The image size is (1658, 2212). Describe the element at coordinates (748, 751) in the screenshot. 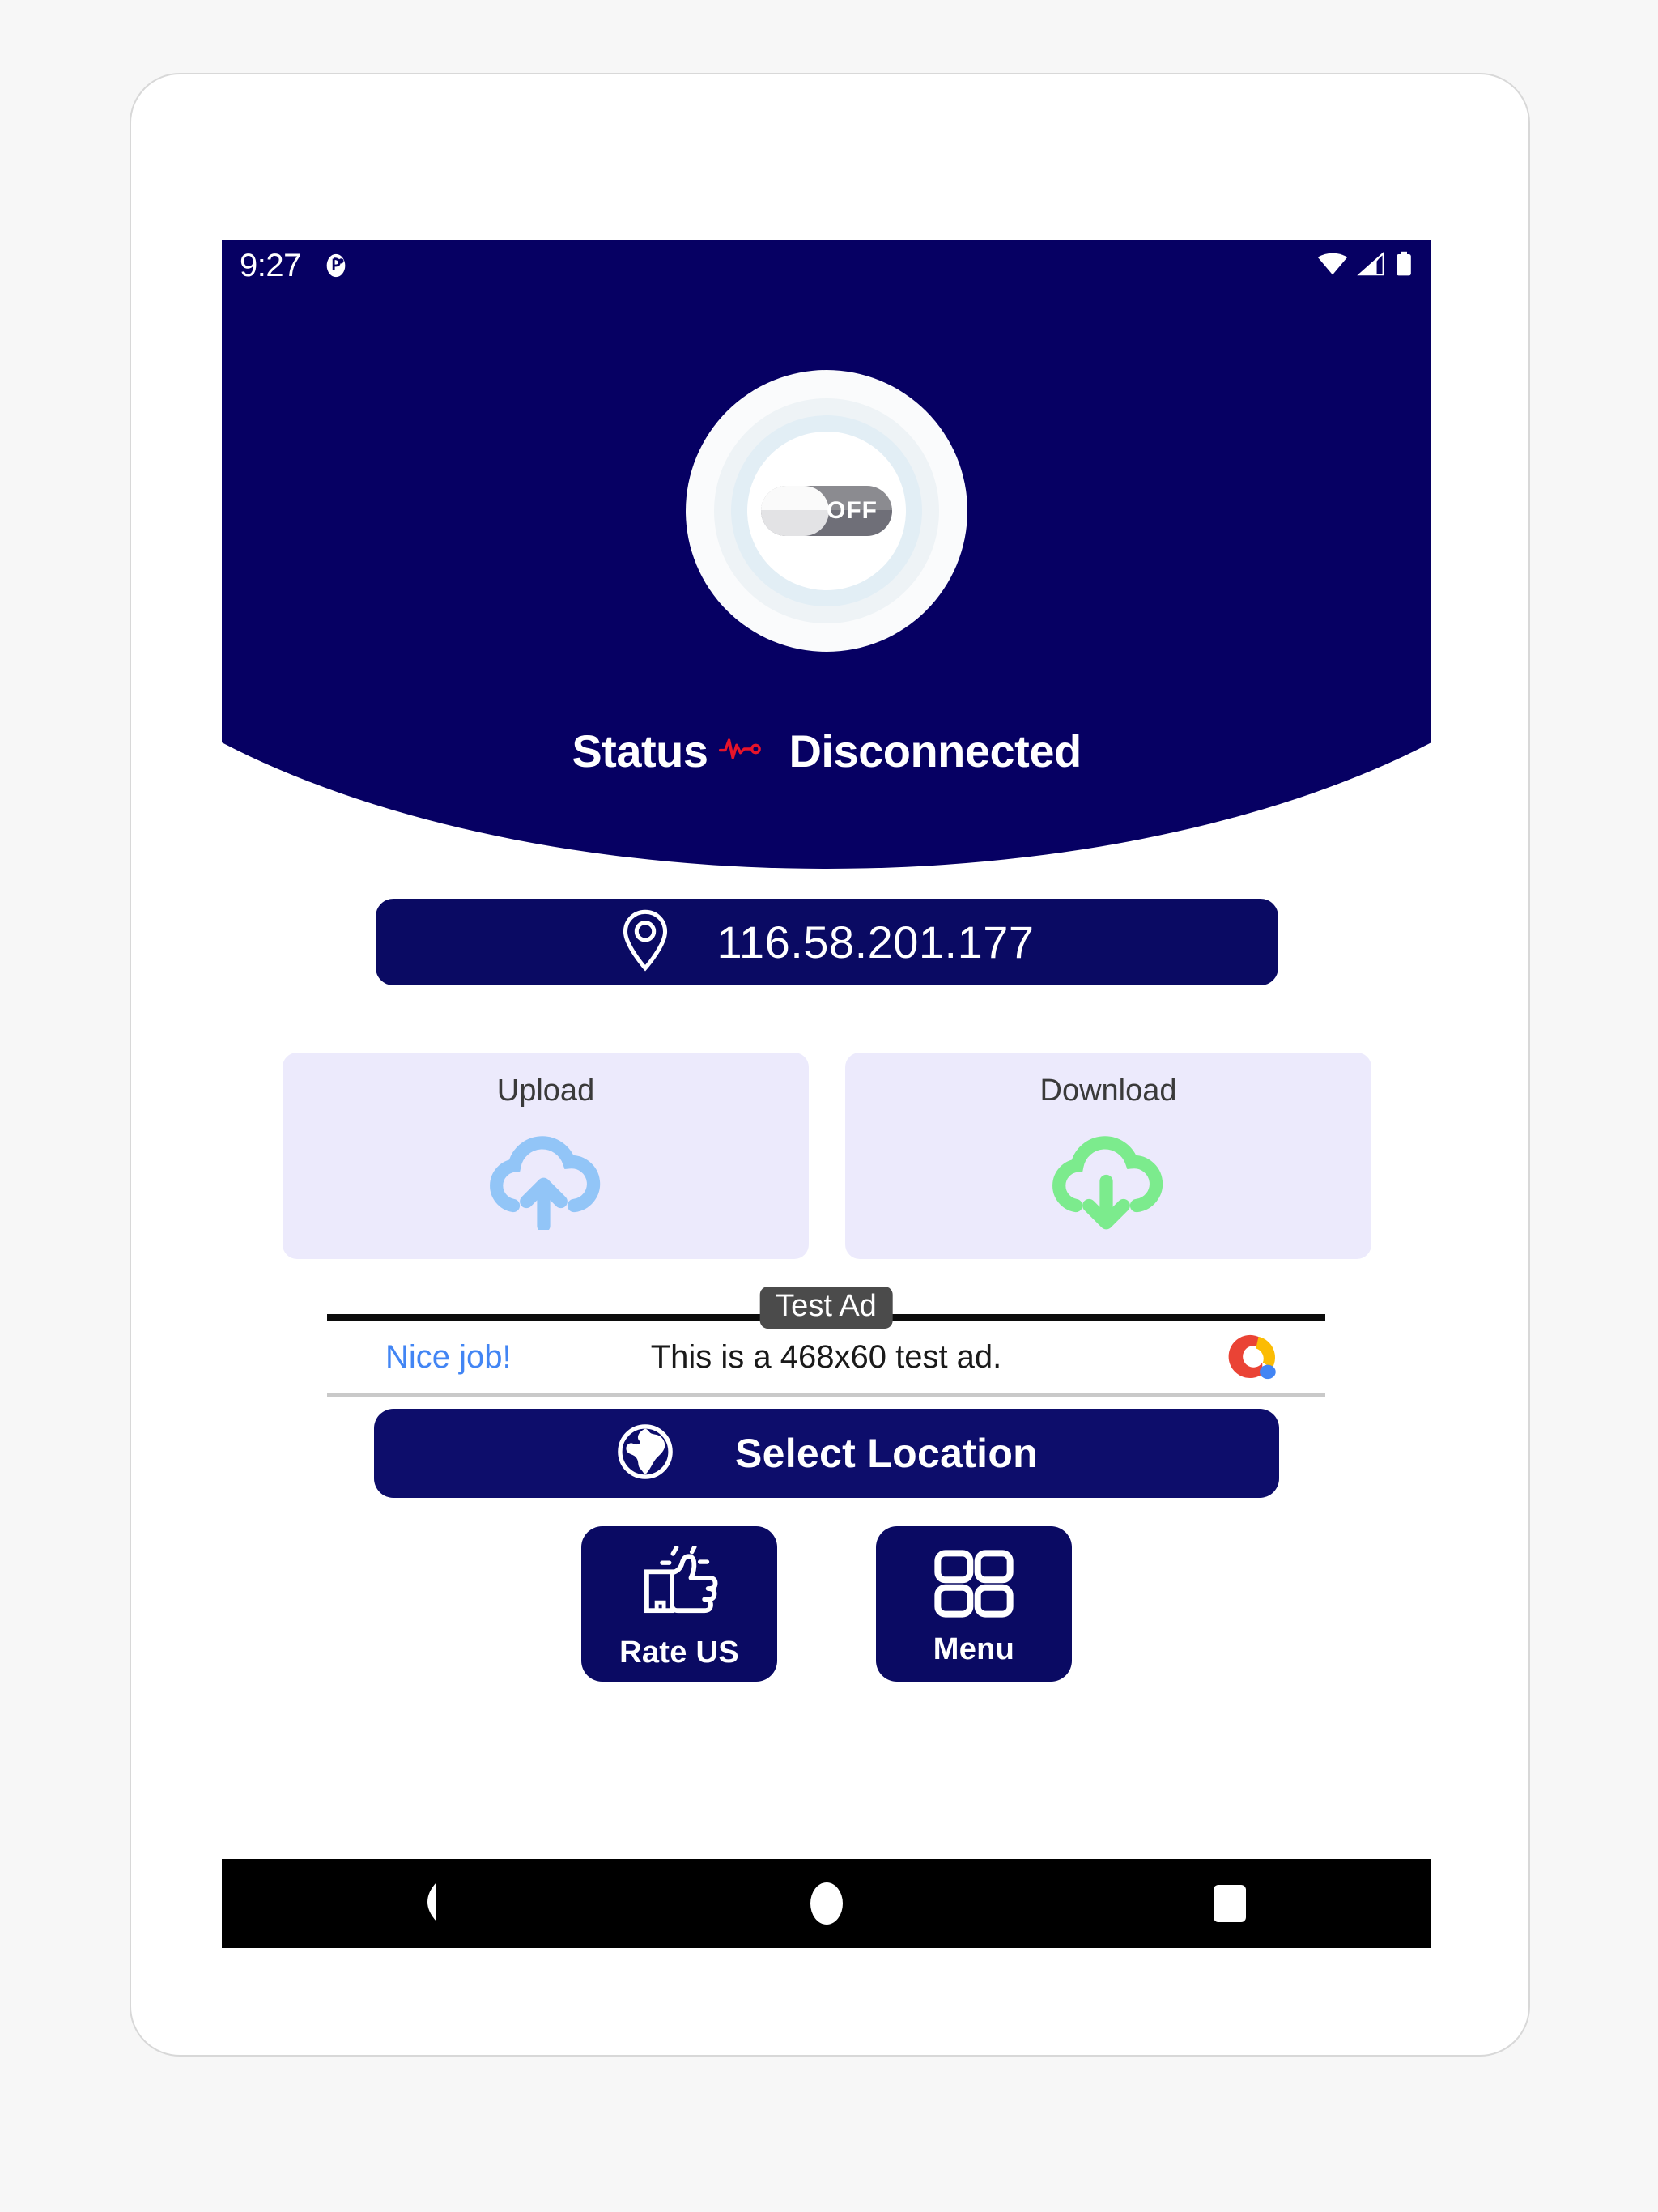

I see `heartbeat-pulse-icon` at that location.